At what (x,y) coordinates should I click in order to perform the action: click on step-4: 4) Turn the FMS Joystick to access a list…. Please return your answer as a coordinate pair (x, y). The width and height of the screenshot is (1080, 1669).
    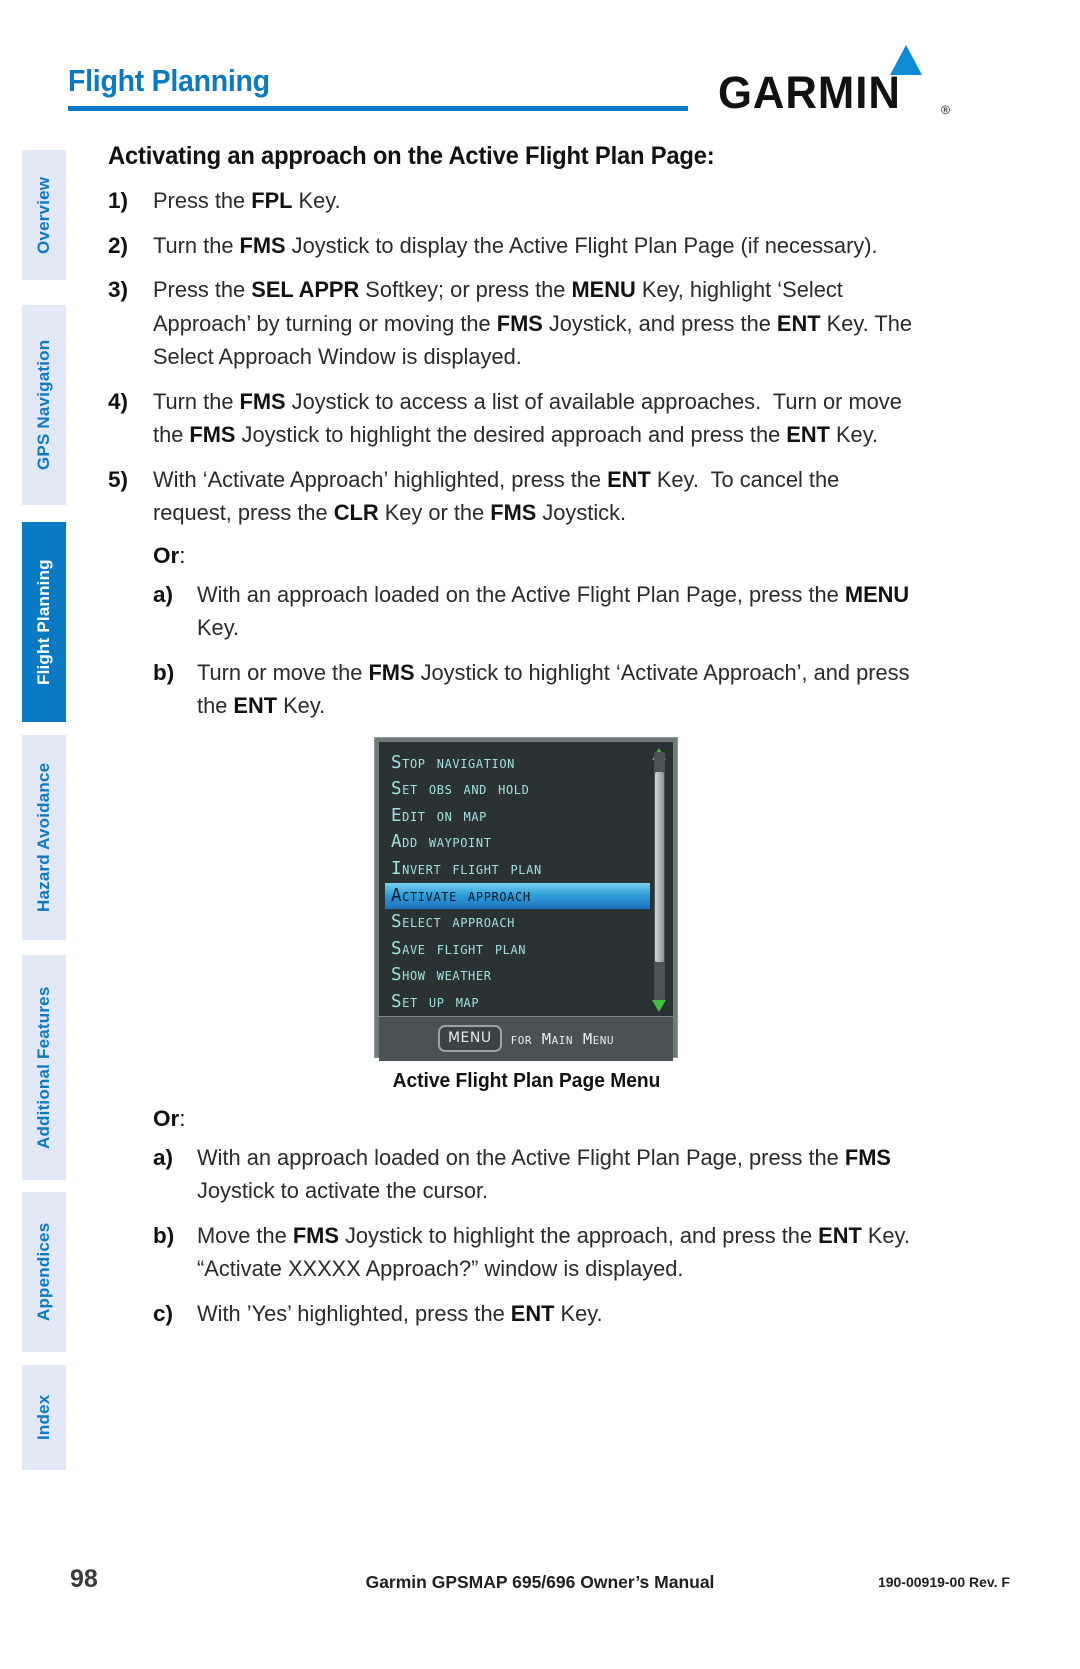
    Looking at the image, I should click on (526, 418).